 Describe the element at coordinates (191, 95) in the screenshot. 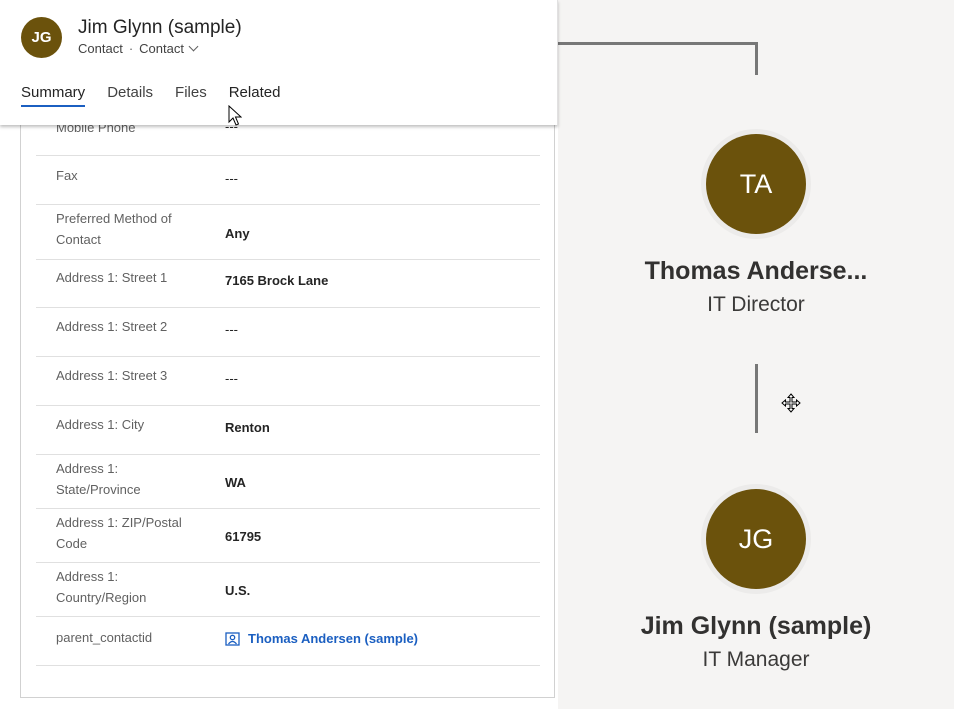

I see `tab-files: Files` at that location.